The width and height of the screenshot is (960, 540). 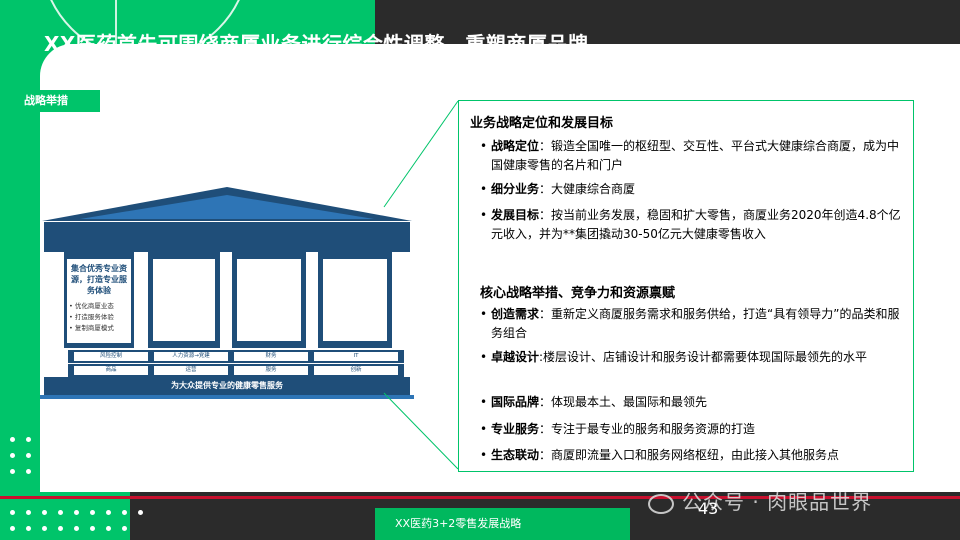 I want to click on item-label: 发展目标, so click(x=515, y=215).